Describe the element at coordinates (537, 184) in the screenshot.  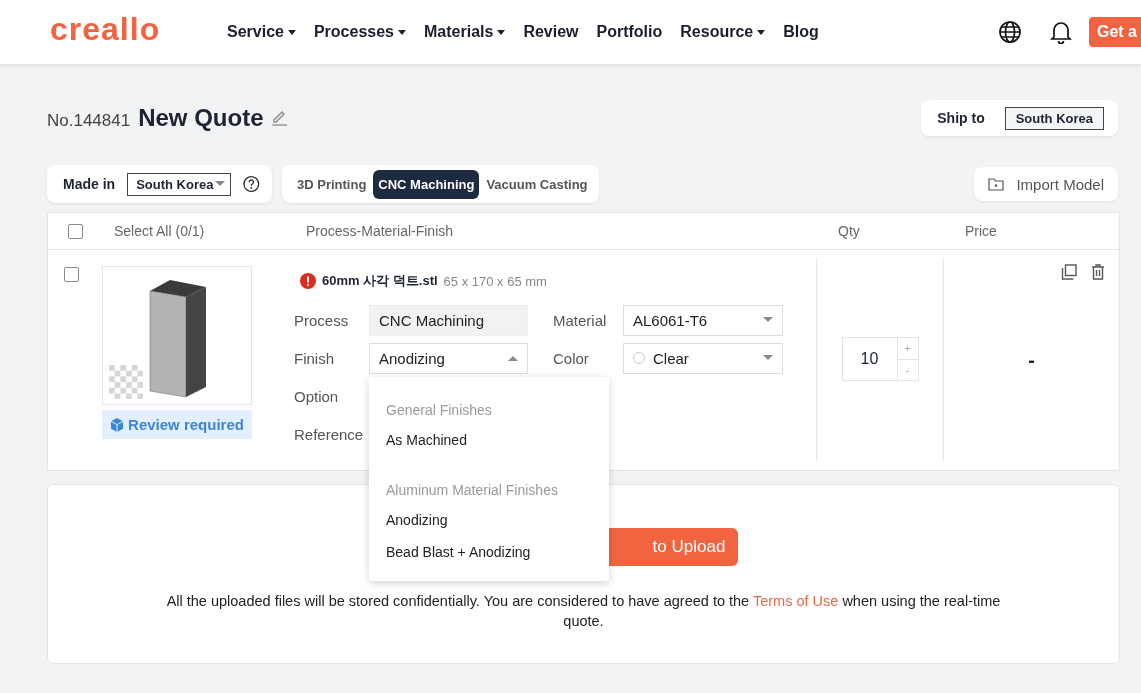
I see `process-tab: Vacuum Casting` at that location.